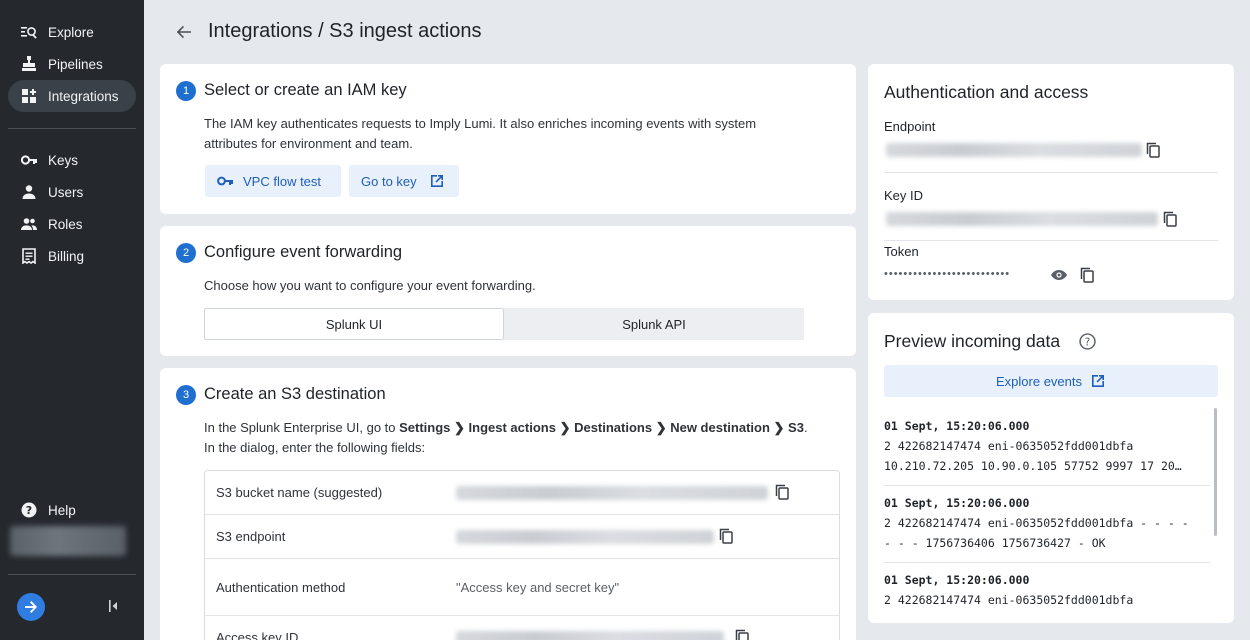 The height and width of the screenshot is (640, 1250). Describe the element at coordinates (796, 427) in the screenshot. I see `path-s3: S3` at that location.